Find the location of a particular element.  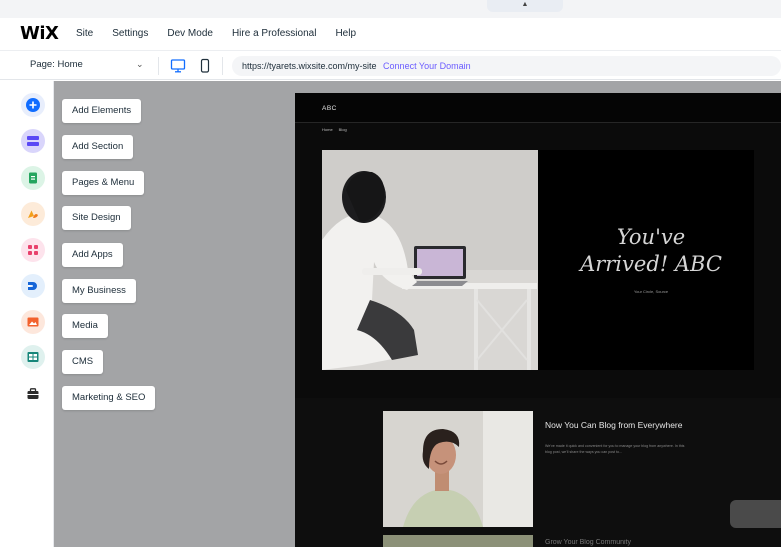

site-design-rail-button is located at coordinates (33, 214).